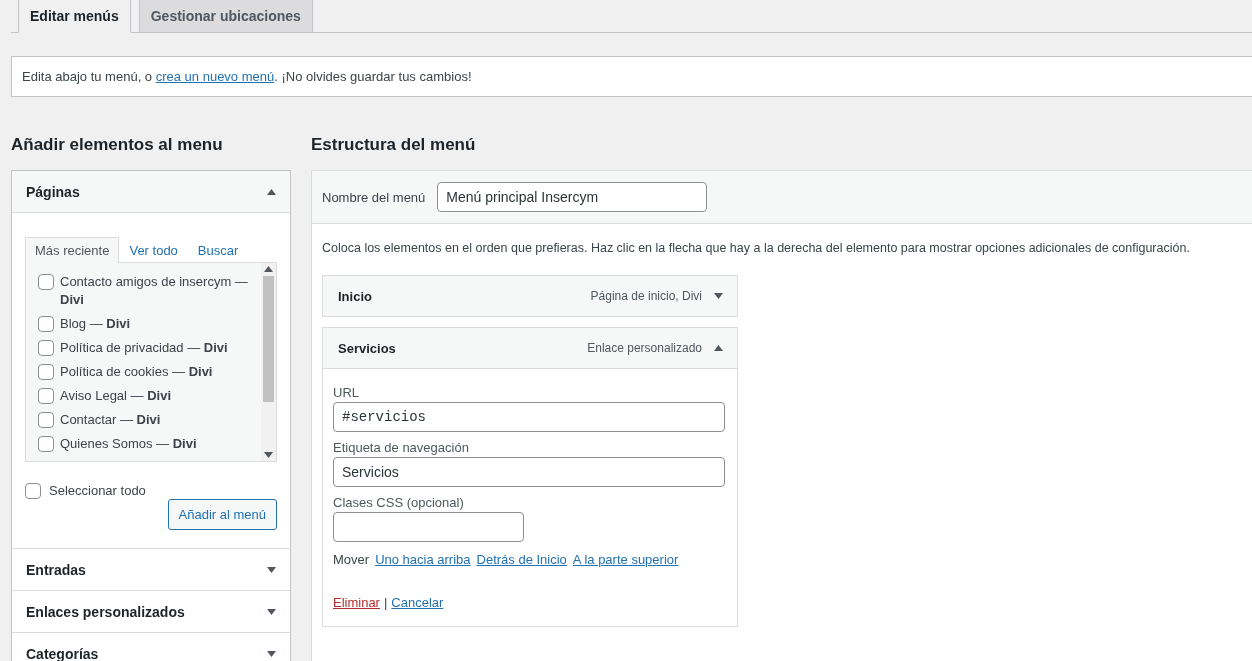  What do you see at coordinates (154, 291) in the screenshot?
I see `page-label: Contacto amigos de insercym — Divi` at bounding box center [154, 291].